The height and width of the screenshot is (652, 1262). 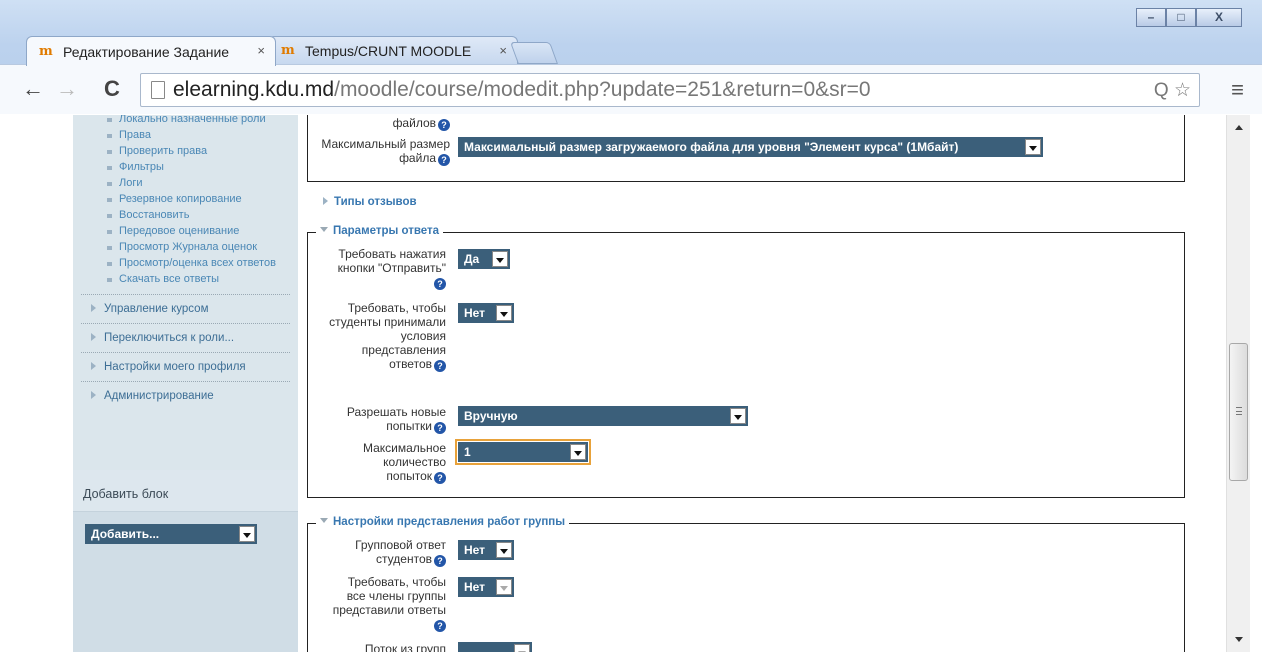 I want to click on sidebar-section-course-admin: Управление курсом, so click(x=185, y=308).